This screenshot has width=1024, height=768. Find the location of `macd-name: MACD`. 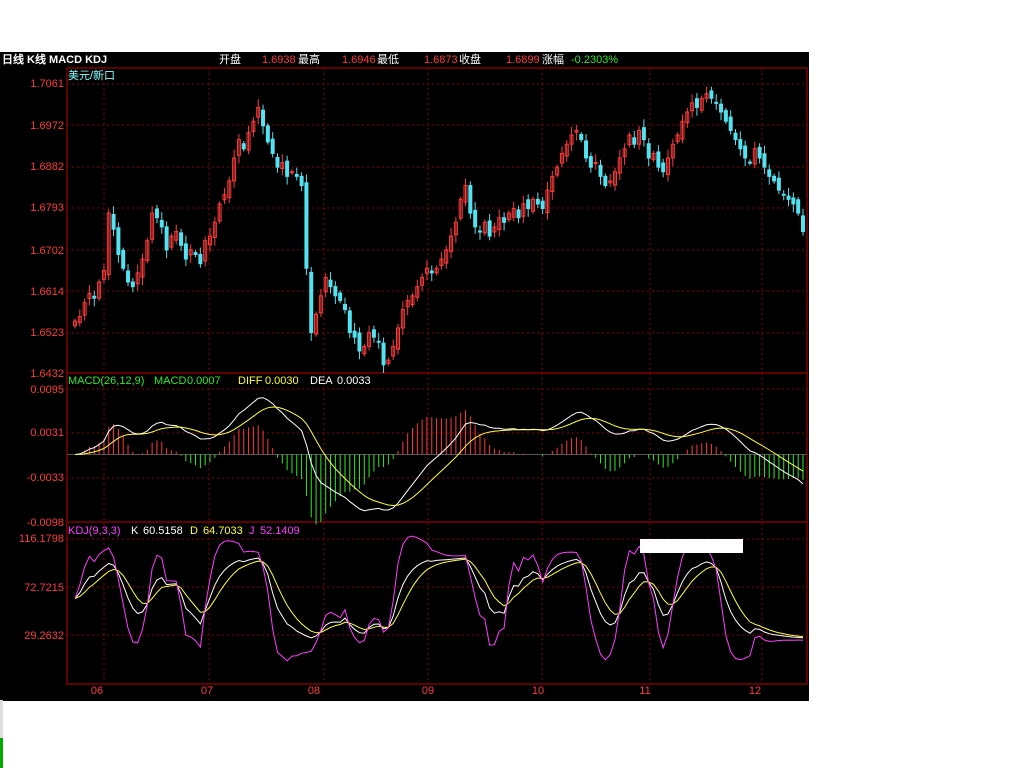

macd-name: MACD is located at coordinates (170, 381).